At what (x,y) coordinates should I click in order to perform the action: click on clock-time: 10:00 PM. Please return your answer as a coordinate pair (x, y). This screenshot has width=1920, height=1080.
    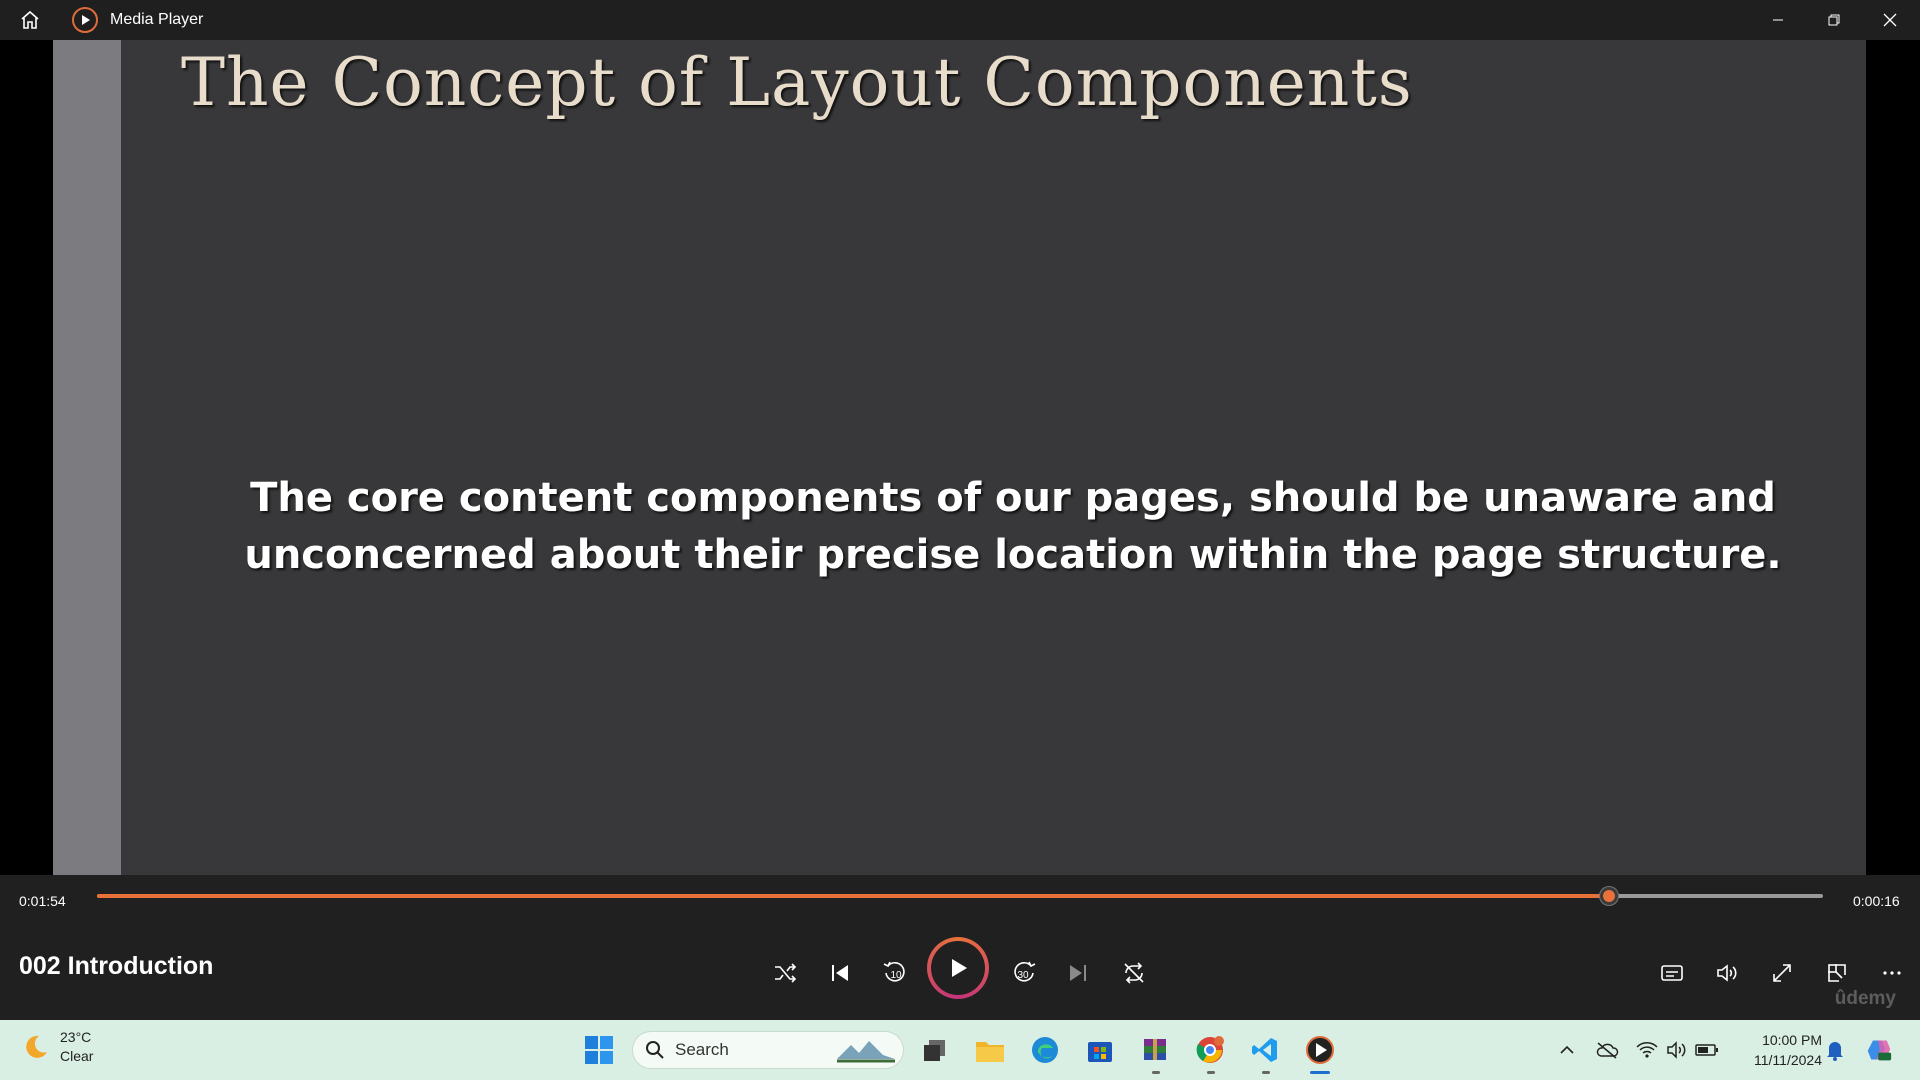
    Looking at the image, I should click on (1792, 1040).